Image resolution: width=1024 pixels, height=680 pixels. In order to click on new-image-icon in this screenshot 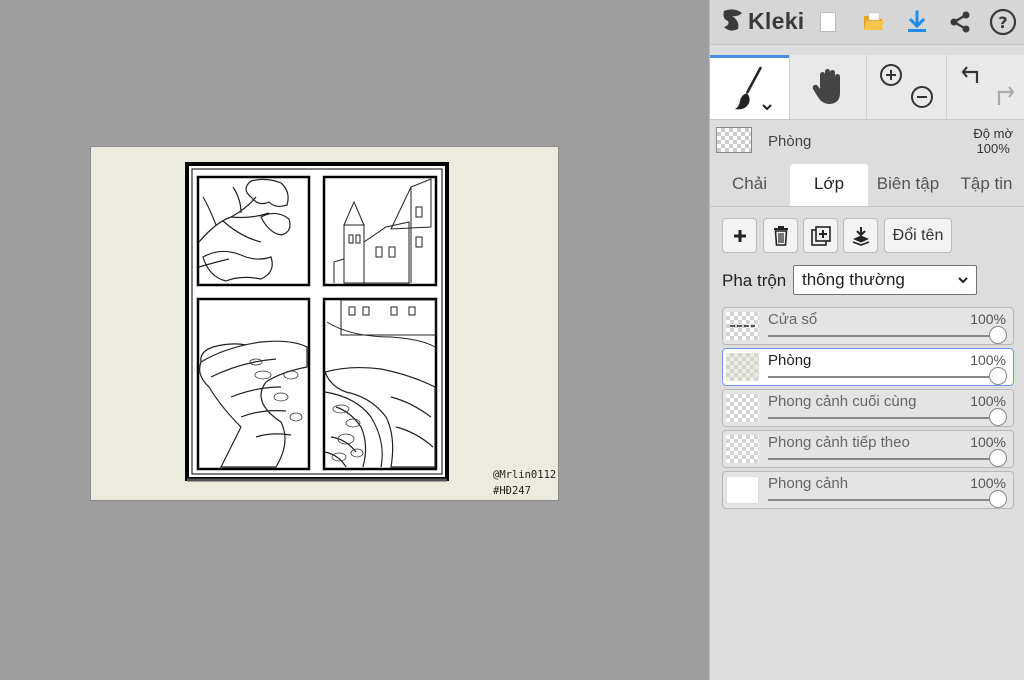, I will do `click(828, 22)`.